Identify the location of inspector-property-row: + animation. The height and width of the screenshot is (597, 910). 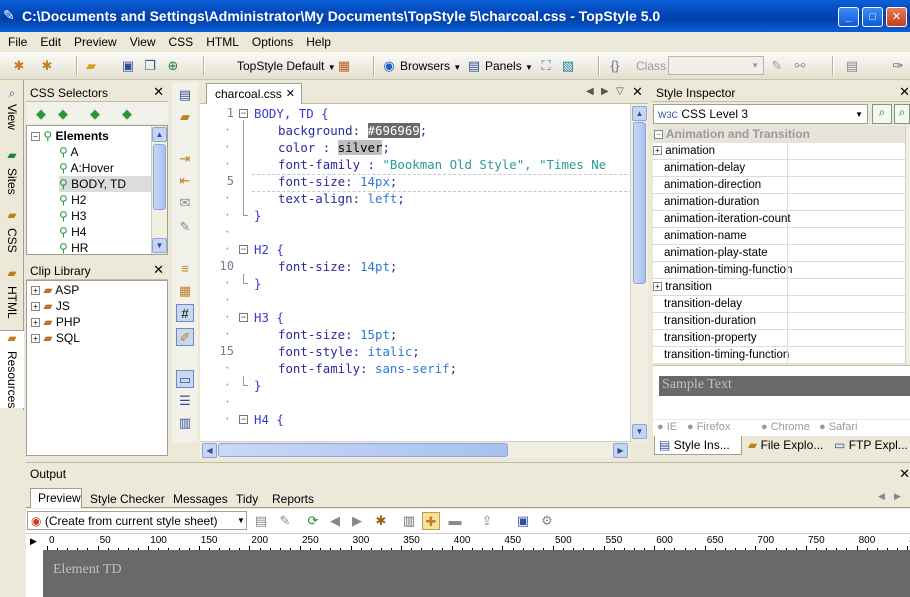
(779, 151).